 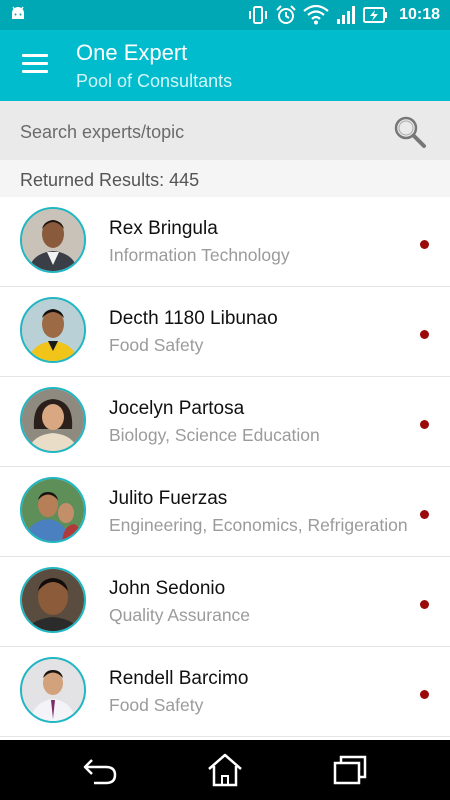 What do you see at coordinates (168, 498) in the screenshot?
I see `expert-name: Julito Fuerzas` at bounding box center [168, 498].